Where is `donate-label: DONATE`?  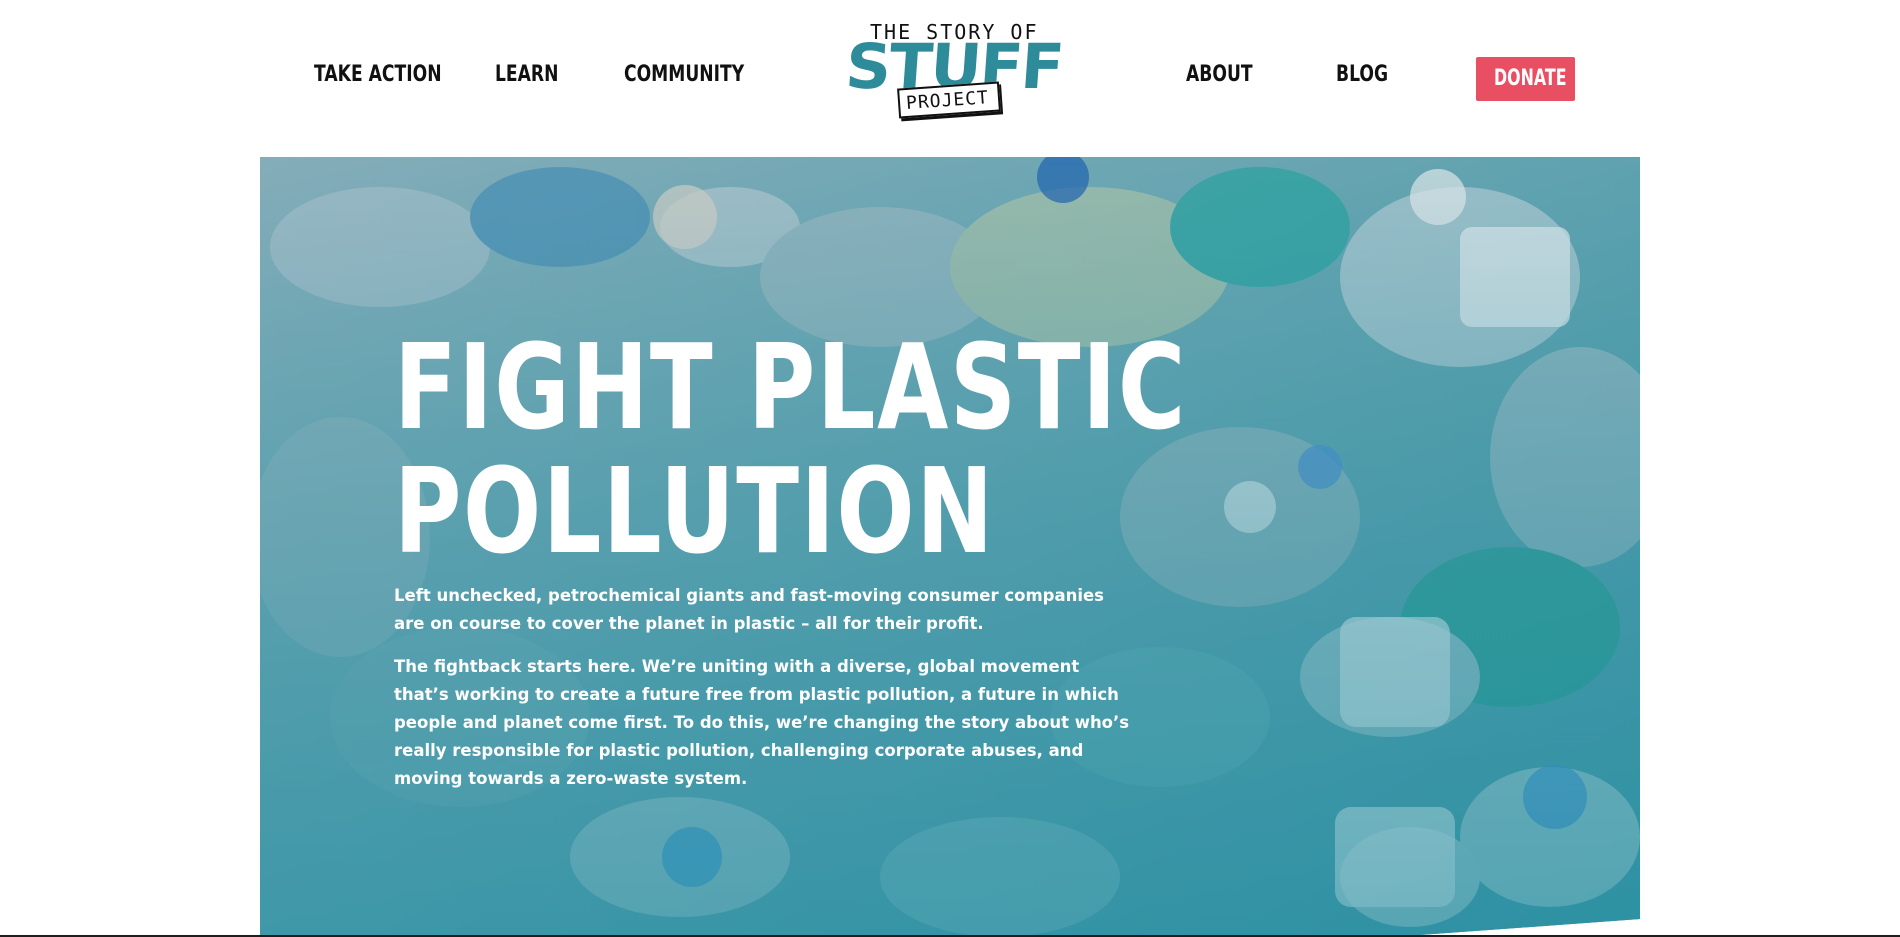
donate-label: DONATE is located at coordinates (1530, 78).